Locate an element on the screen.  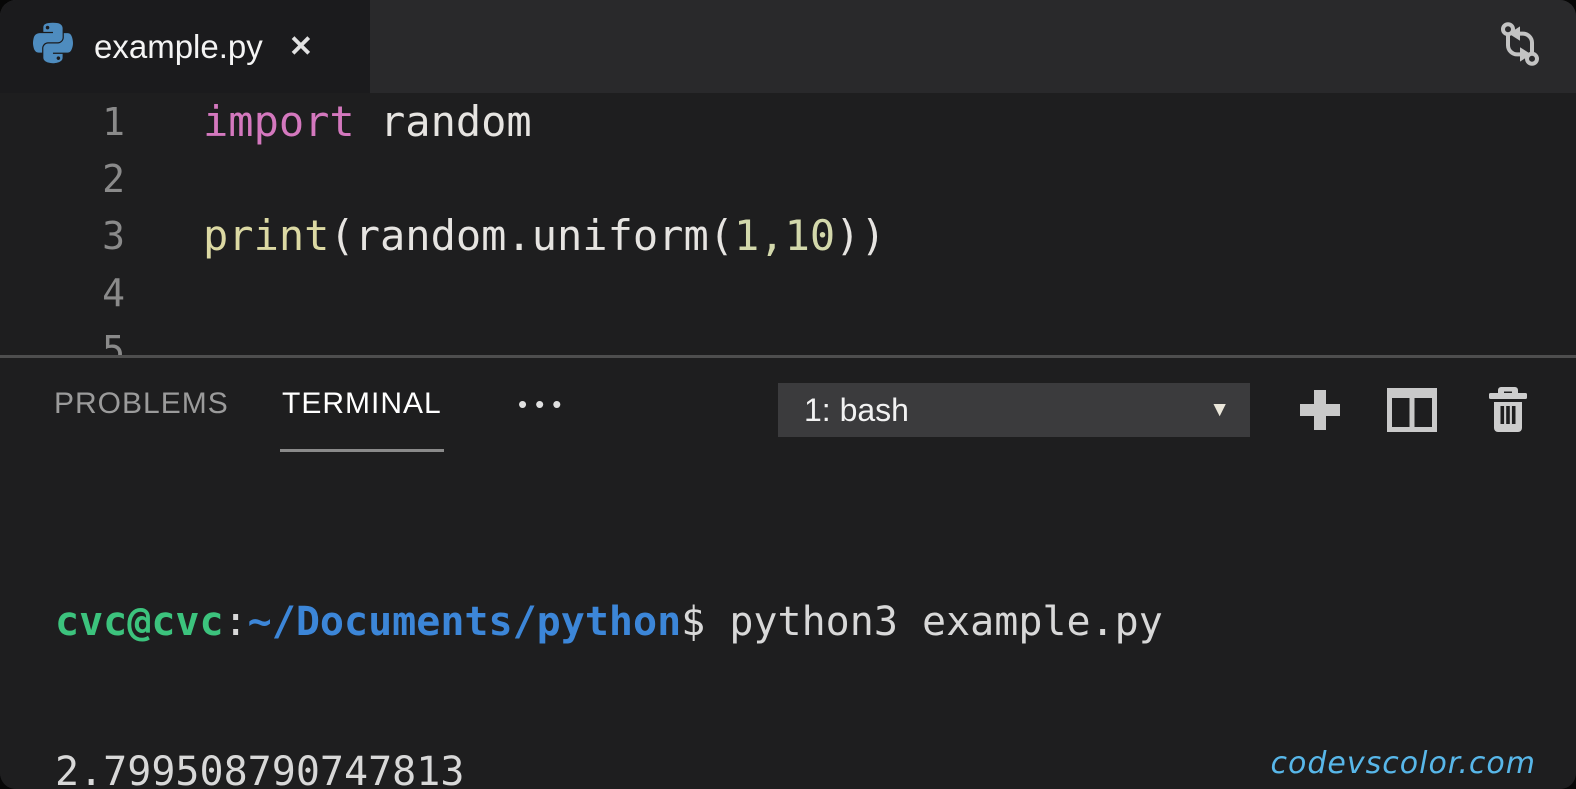
panel-header: PROBLEMS TERMINAL ••• 1: bash ▼ is located at coordinates (788, 405).